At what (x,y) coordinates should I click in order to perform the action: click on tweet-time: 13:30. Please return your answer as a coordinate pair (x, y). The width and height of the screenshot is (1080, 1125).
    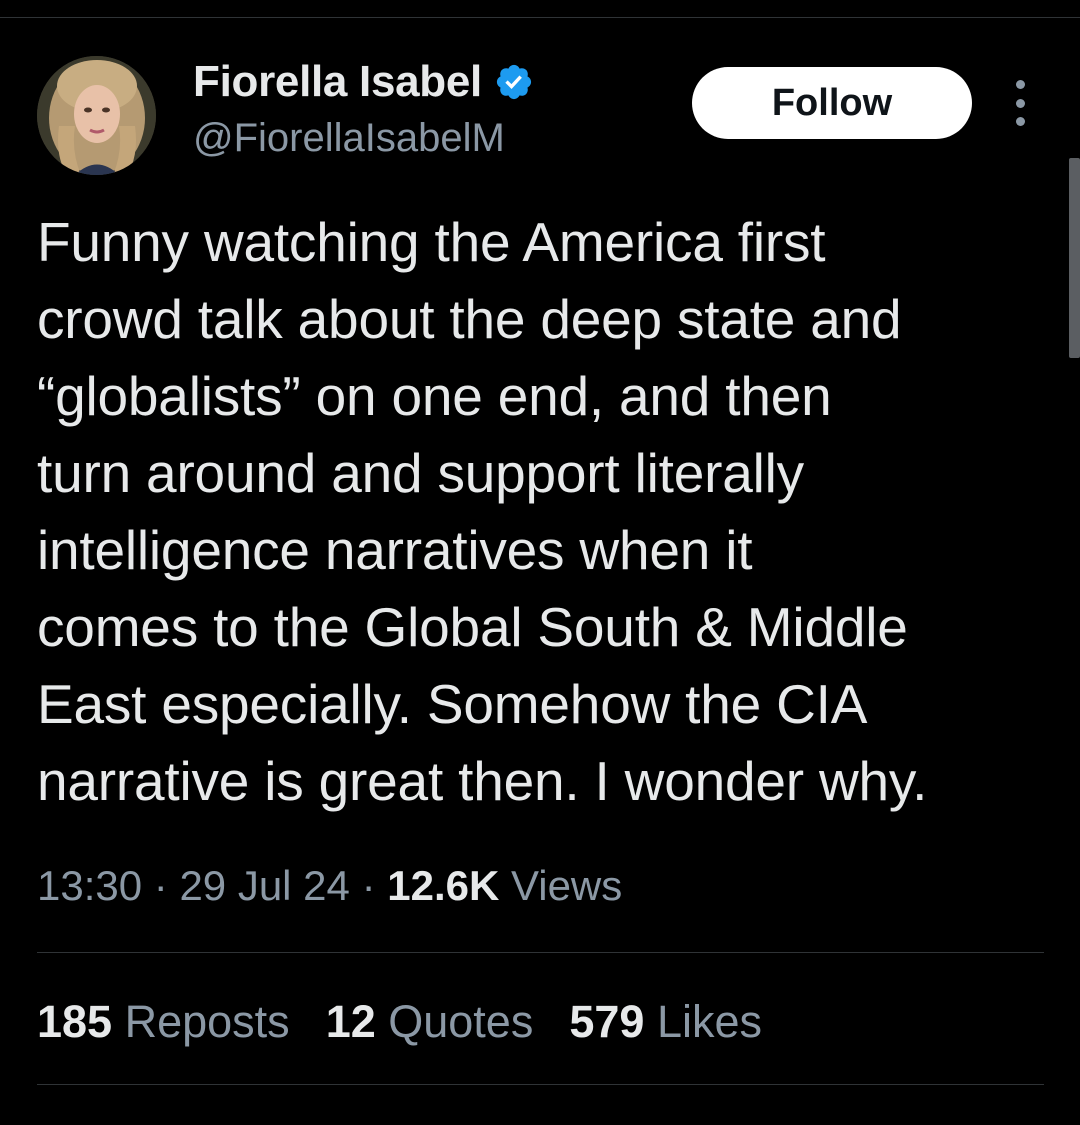
    Looking at the image, I should click on (89, 885).